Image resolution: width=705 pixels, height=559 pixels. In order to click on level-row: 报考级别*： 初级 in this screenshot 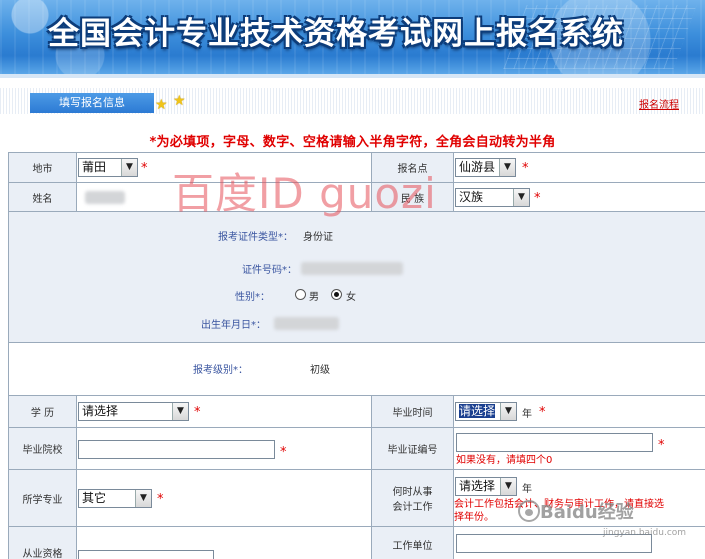, I will do `click(357, 369)`.